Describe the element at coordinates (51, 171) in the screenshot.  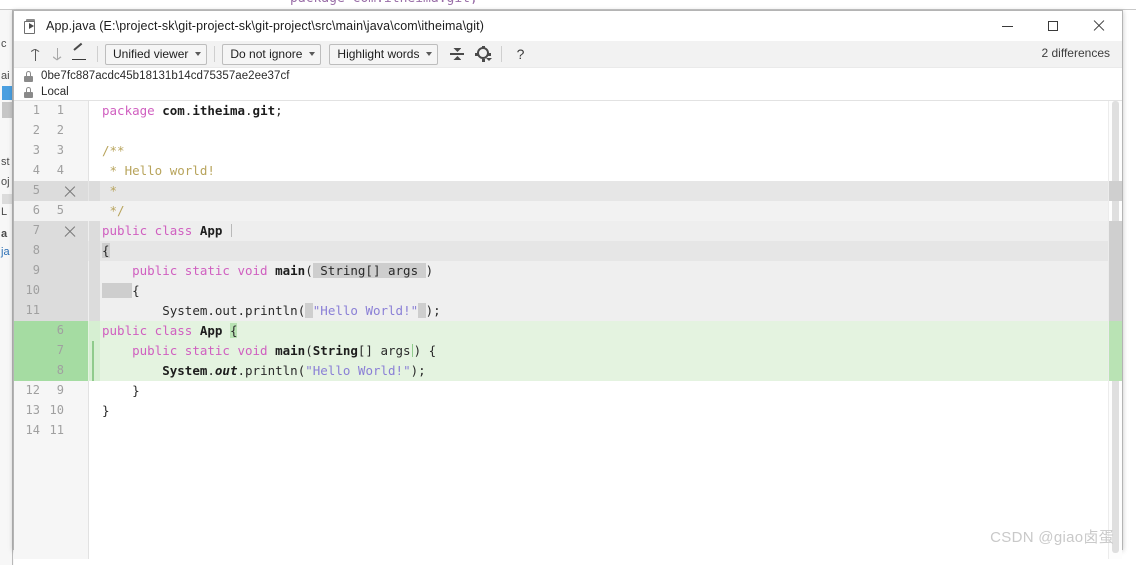
I see `diff-gutter-cell: 4 4` at that location.